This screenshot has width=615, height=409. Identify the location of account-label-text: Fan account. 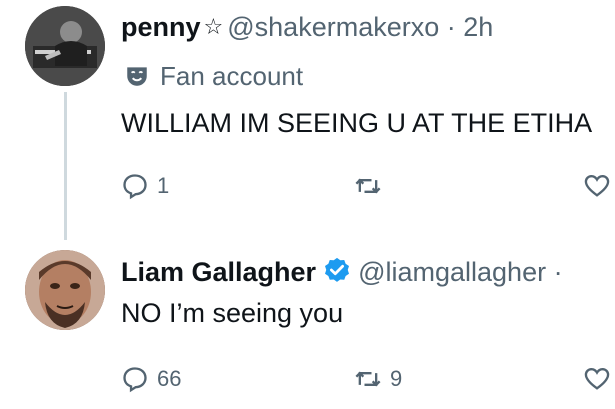
(232, 76).